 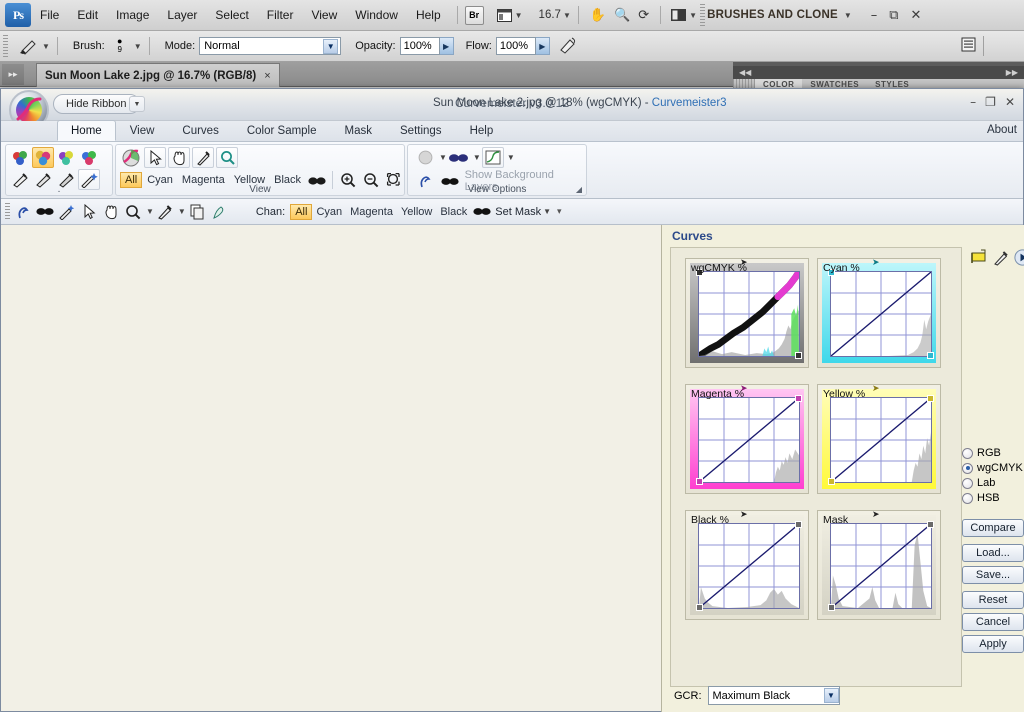 I want to click on set-mask-label: Set Mask, so click(x=518, y=212).